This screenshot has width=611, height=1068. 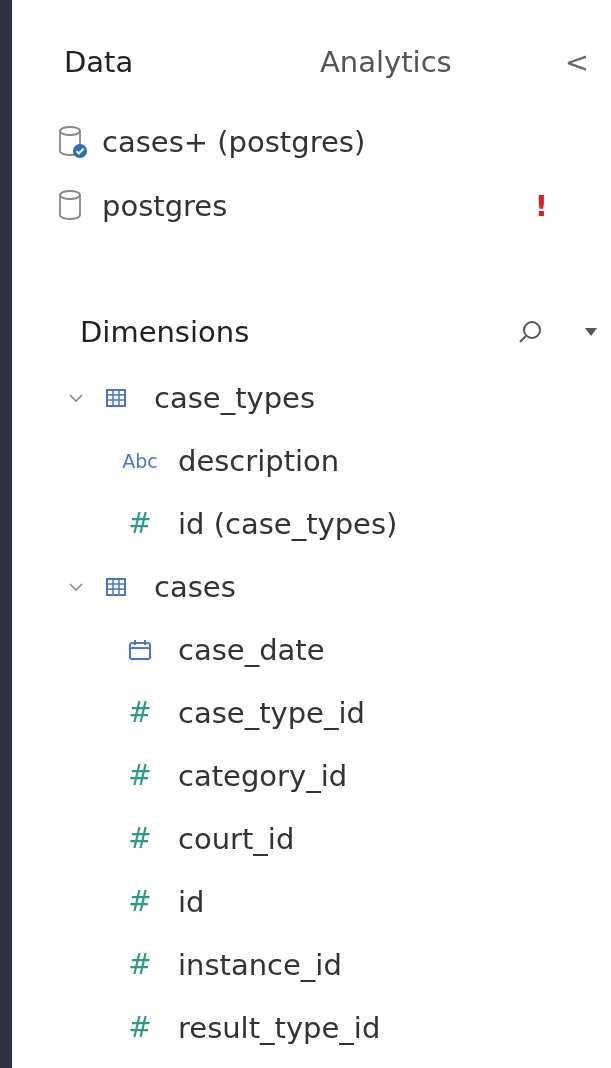 I want to click on field-name: result_type_id, so click(x=279, y=1027).